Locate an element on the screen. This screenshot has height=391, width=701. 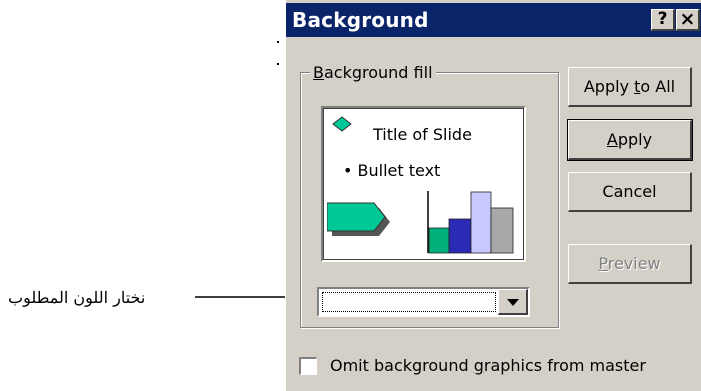
dropdown-button is located at coordinates (513, 302).